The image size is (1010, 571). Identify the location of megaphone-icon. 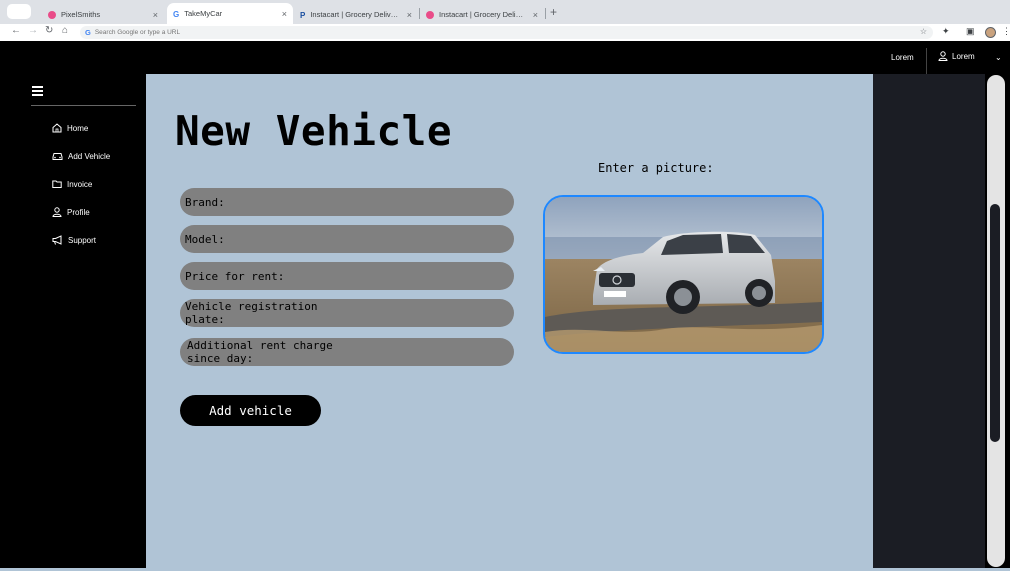
(57, 240).